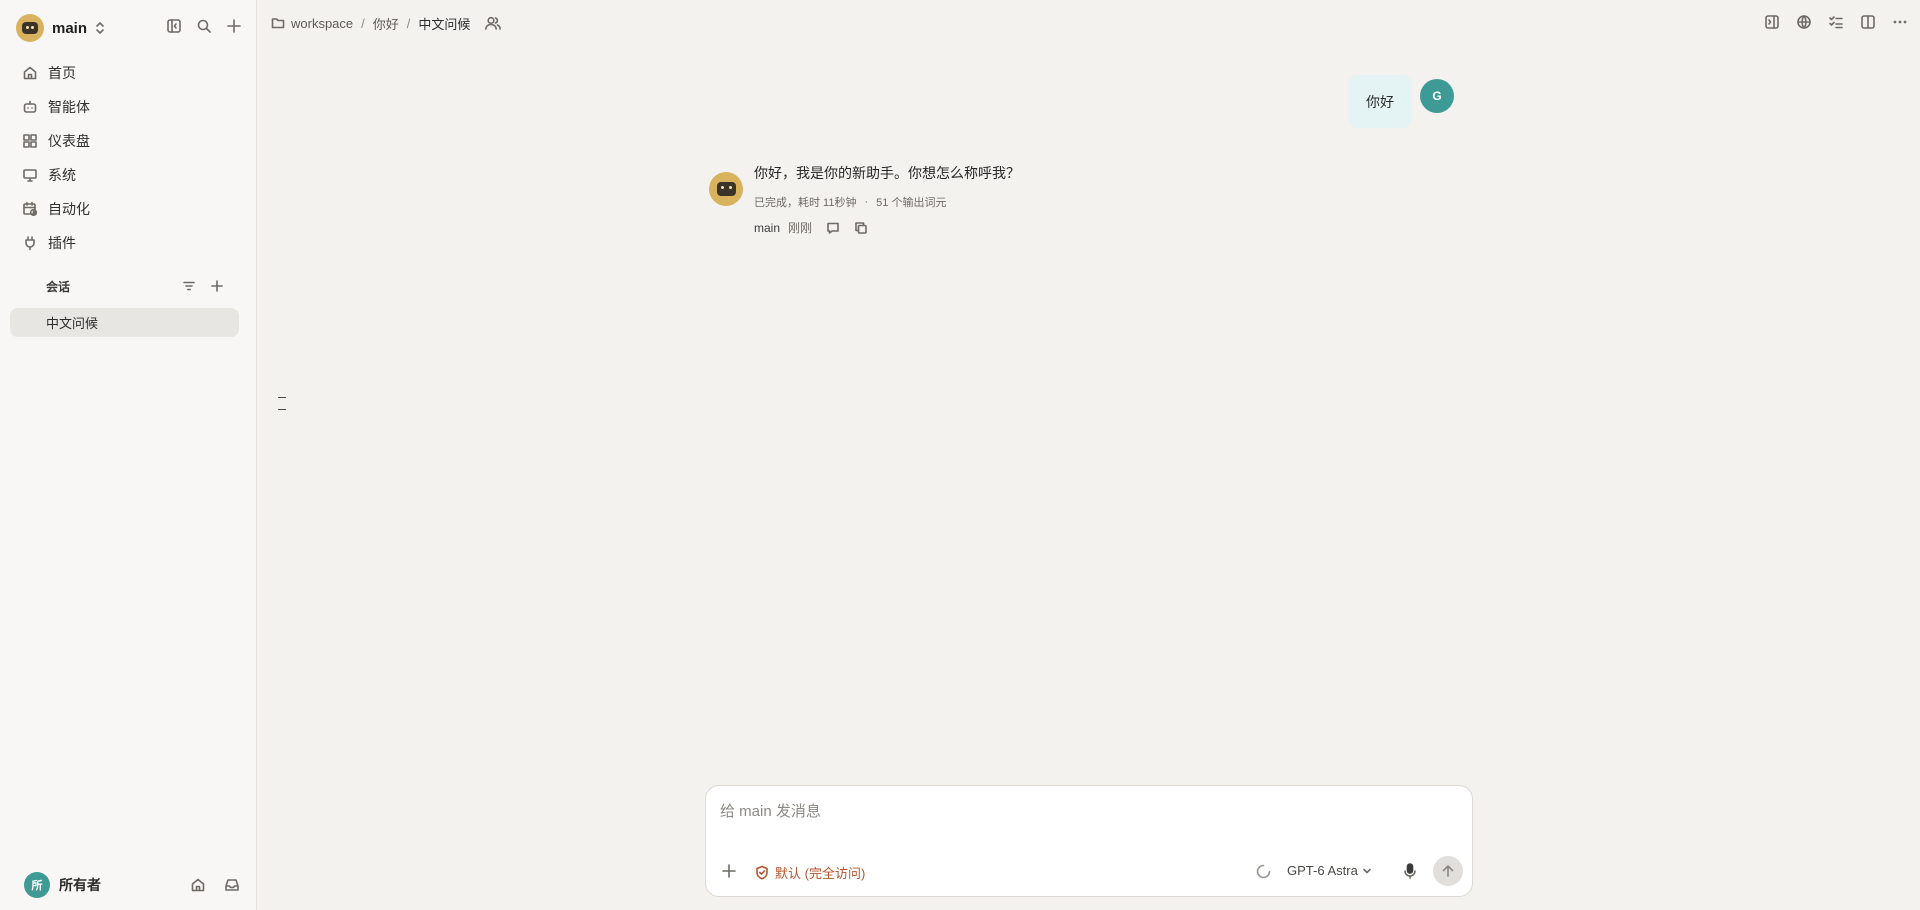 This screenshot has width=1920, height=910. Describe the element at coordinates (129, 28) in the screenshot. I see `workspace-header: main` at that location.